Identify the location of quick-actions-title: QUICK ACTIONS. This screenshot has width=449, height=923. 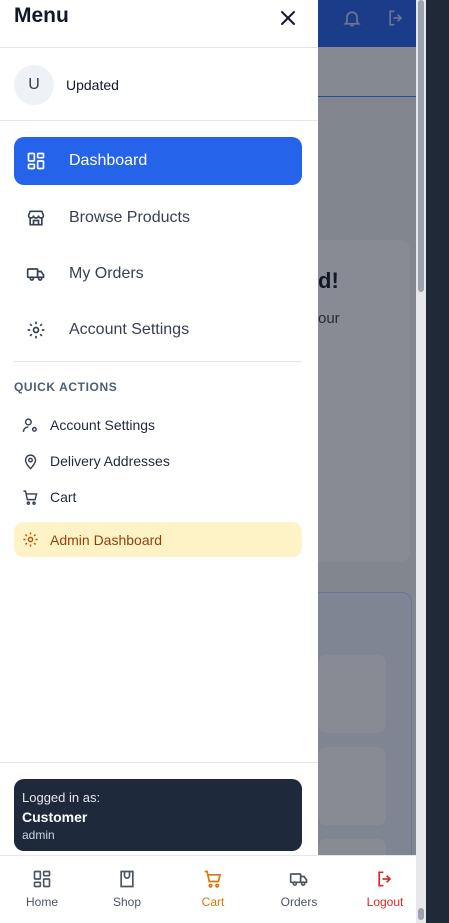
(66, 387).